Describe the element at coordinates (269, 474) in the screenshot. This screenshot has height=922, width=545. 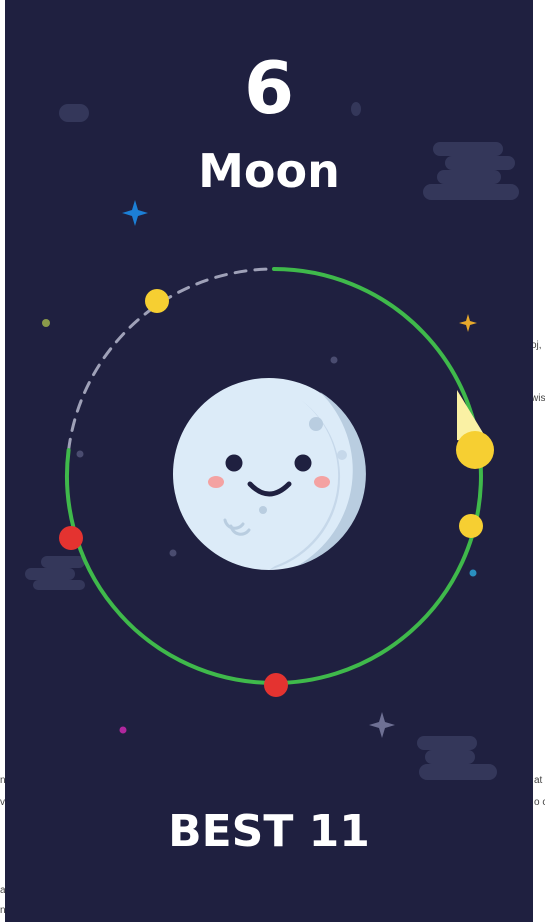
I see `smiling-moon-icon` at that location.